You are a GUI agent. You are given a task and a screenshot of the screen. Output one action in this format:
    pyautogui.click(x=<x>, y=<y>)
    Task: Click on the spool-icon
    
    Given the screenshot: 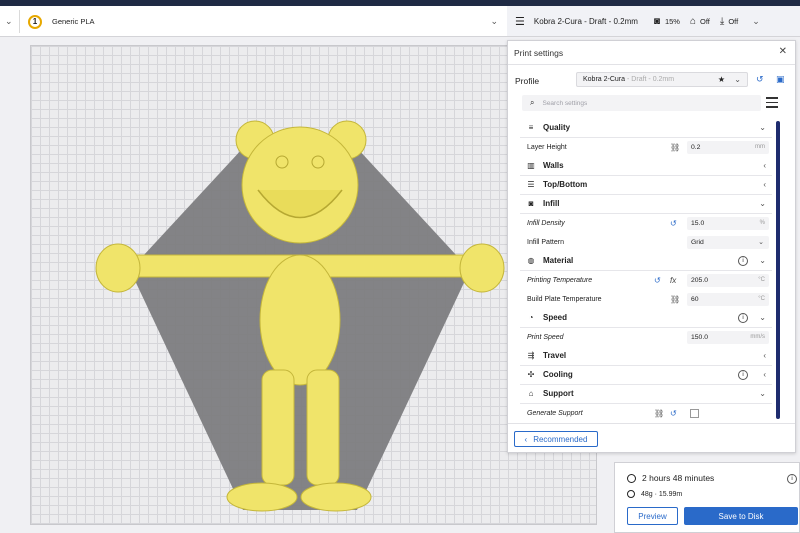 What is the action you would take?
    pyautogui.click(x=631, y=494)
    